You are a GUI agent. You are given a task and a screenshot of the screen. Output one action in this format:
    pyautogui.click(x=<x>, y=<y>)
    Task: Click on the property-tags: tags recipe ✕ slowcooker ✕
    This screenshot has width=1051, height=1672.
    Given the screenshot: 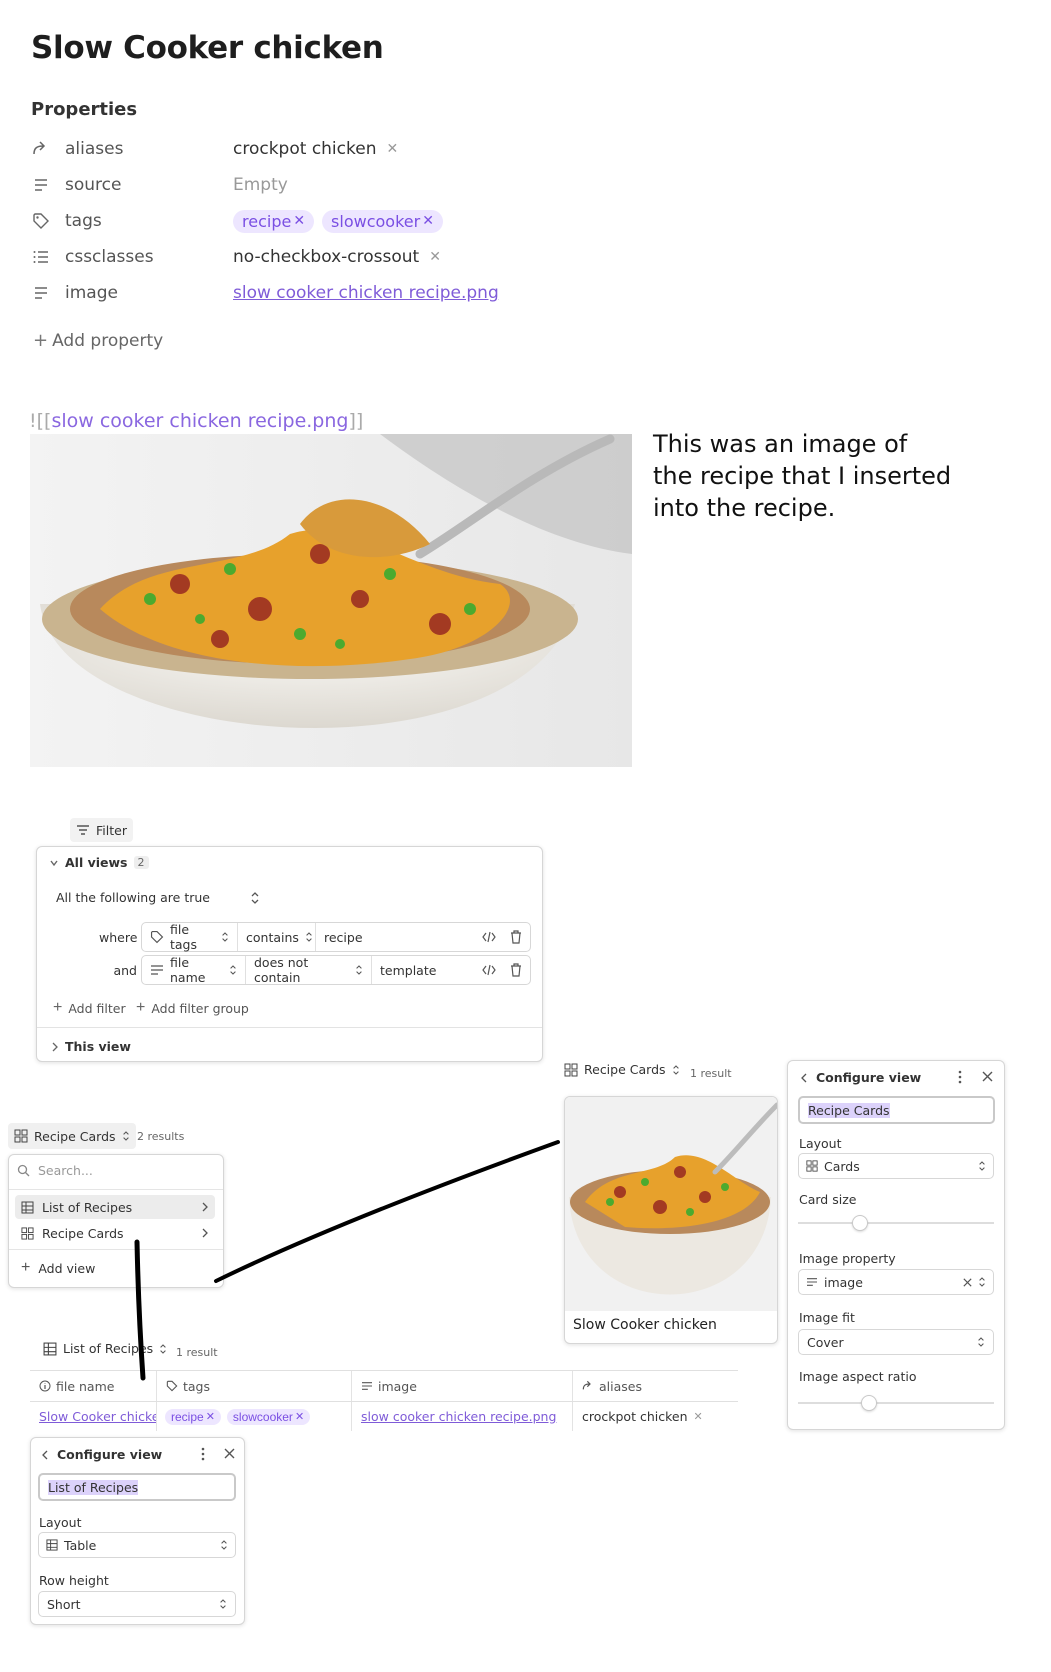 What is the action you would take?
    pyautogui.click(x=331, y=221)
    